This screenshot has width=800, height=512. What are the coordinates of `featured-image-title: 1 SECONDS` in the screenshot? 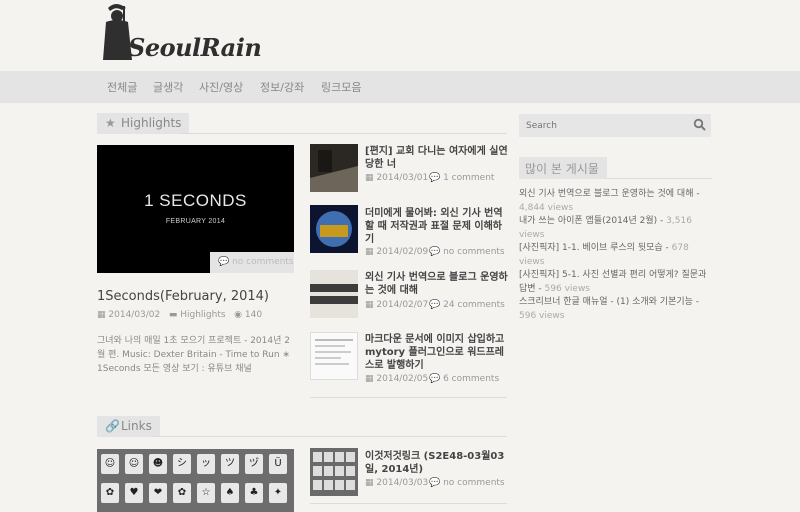 It's located at (195, 200).